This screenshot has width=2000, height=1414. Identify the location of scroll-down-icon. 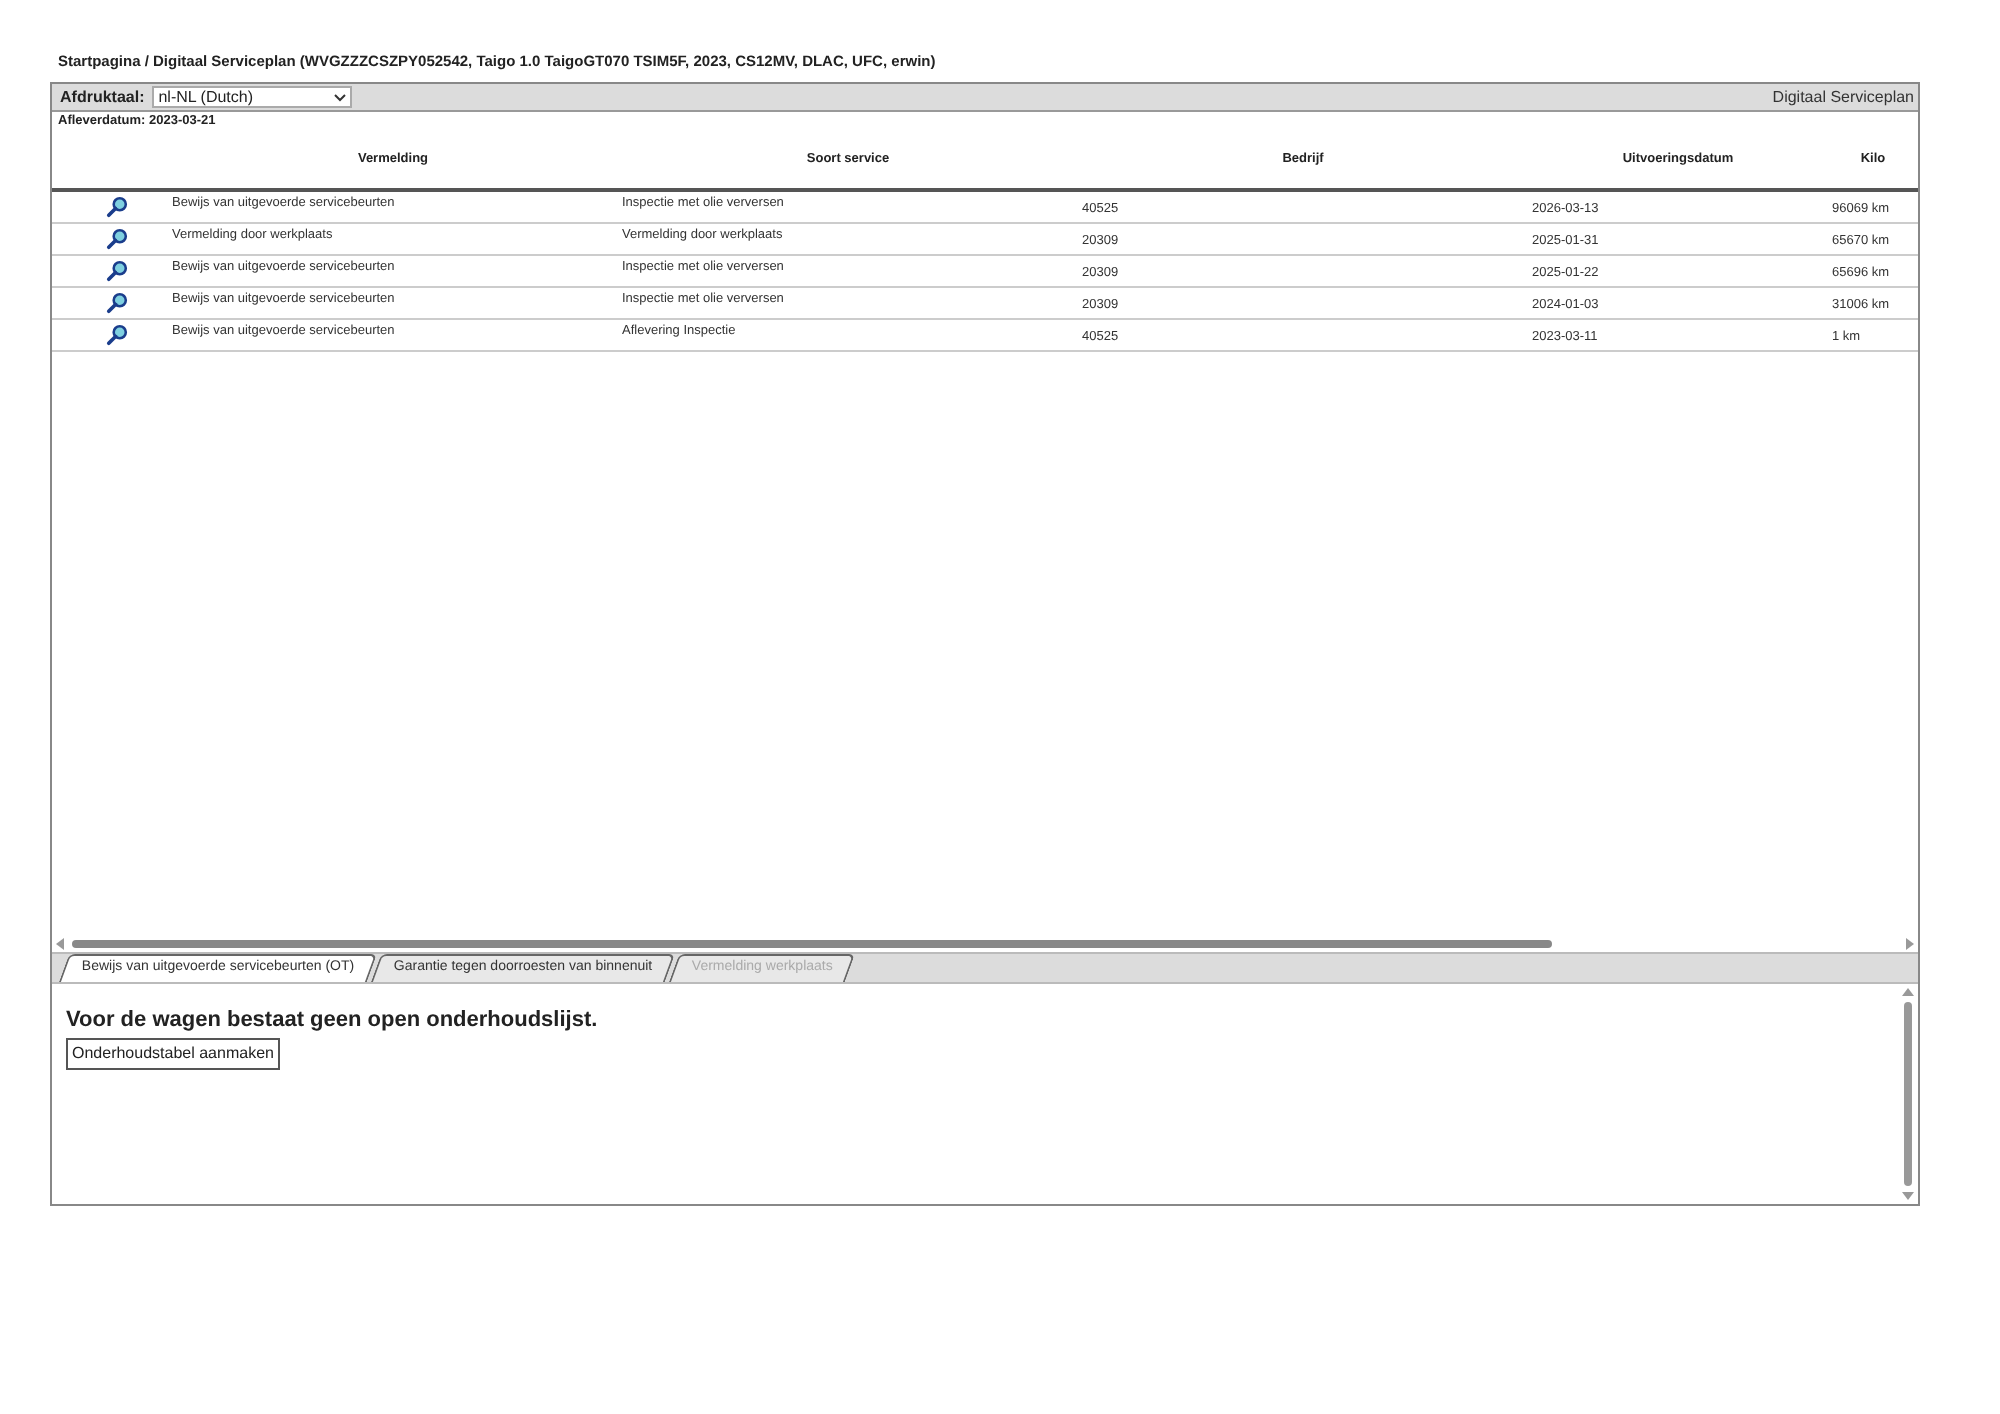
(1908, 1196).